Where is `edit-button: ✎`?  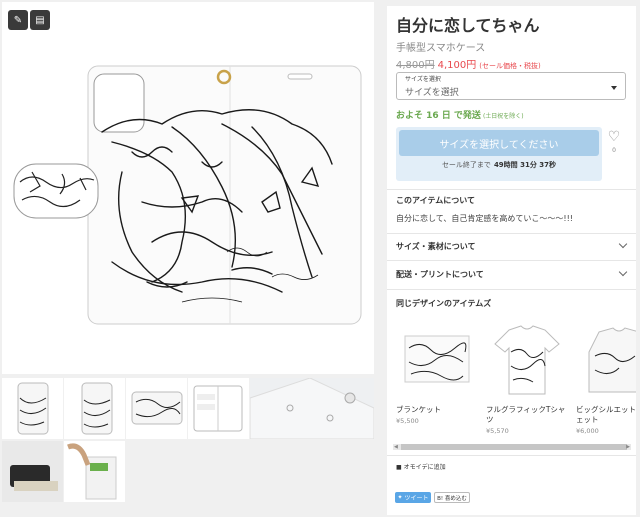 edit-button: ✎ is located at coordinates (18, 20).